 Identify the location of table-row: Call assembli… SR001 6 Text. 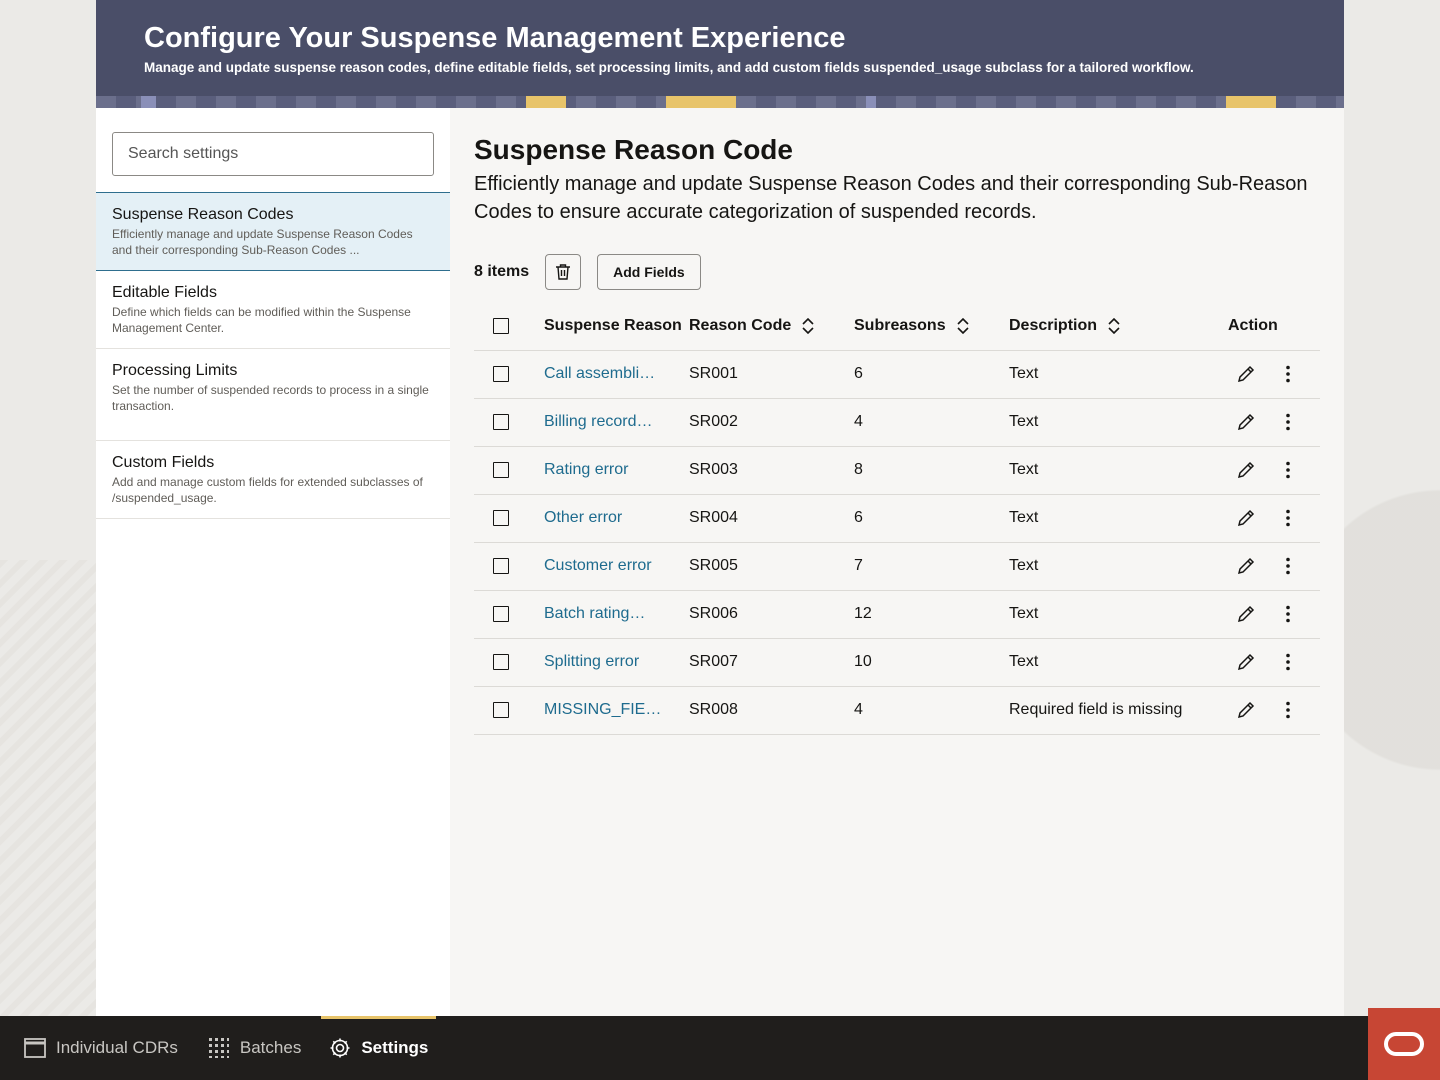
(897, 374).